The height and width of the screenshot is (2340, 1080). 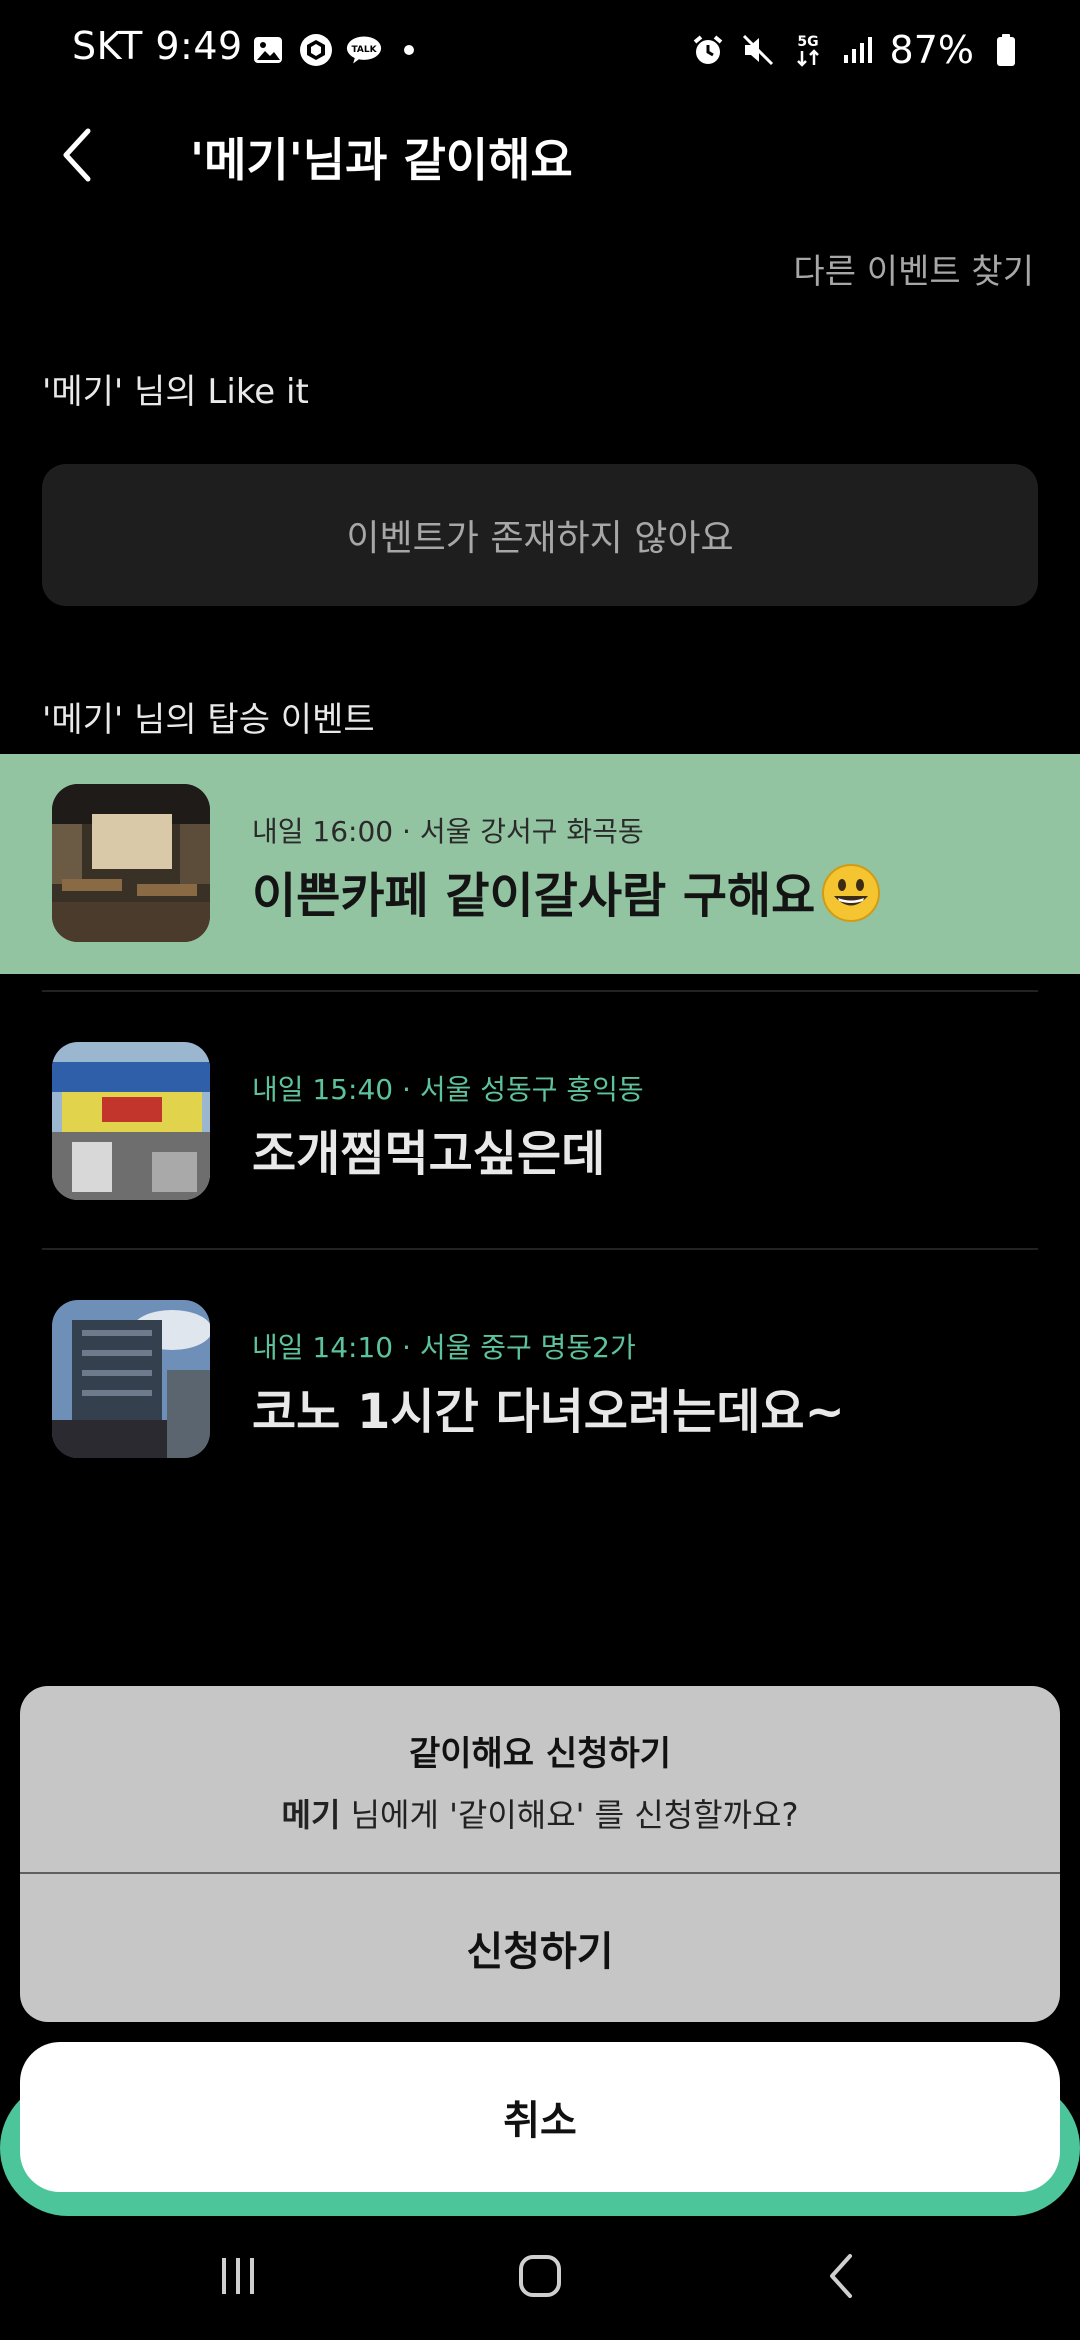 I want to click on notification-icons: TALK, so click(x=332, y=50).